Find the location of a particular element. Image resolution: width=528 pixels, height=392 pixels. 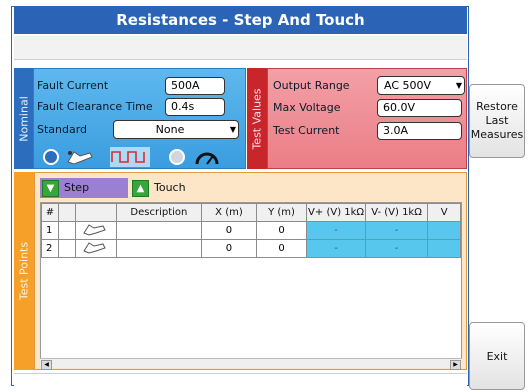

column-header-vminus: V- (V) 1kΩ is located at coordinates (396, 212).